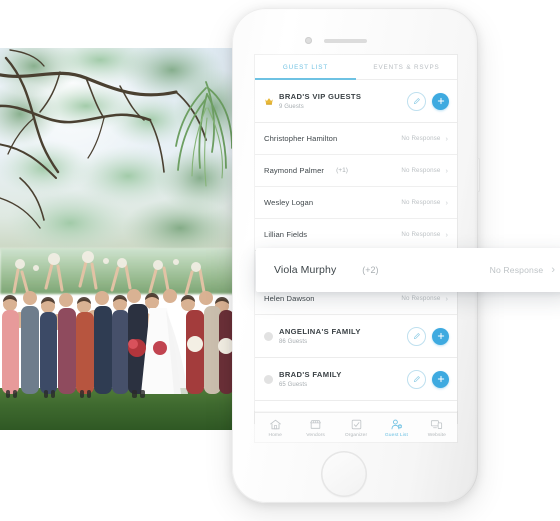 The height and width of the screenshot is (521, 560). I want to click on home-icon, so click(275, 424).